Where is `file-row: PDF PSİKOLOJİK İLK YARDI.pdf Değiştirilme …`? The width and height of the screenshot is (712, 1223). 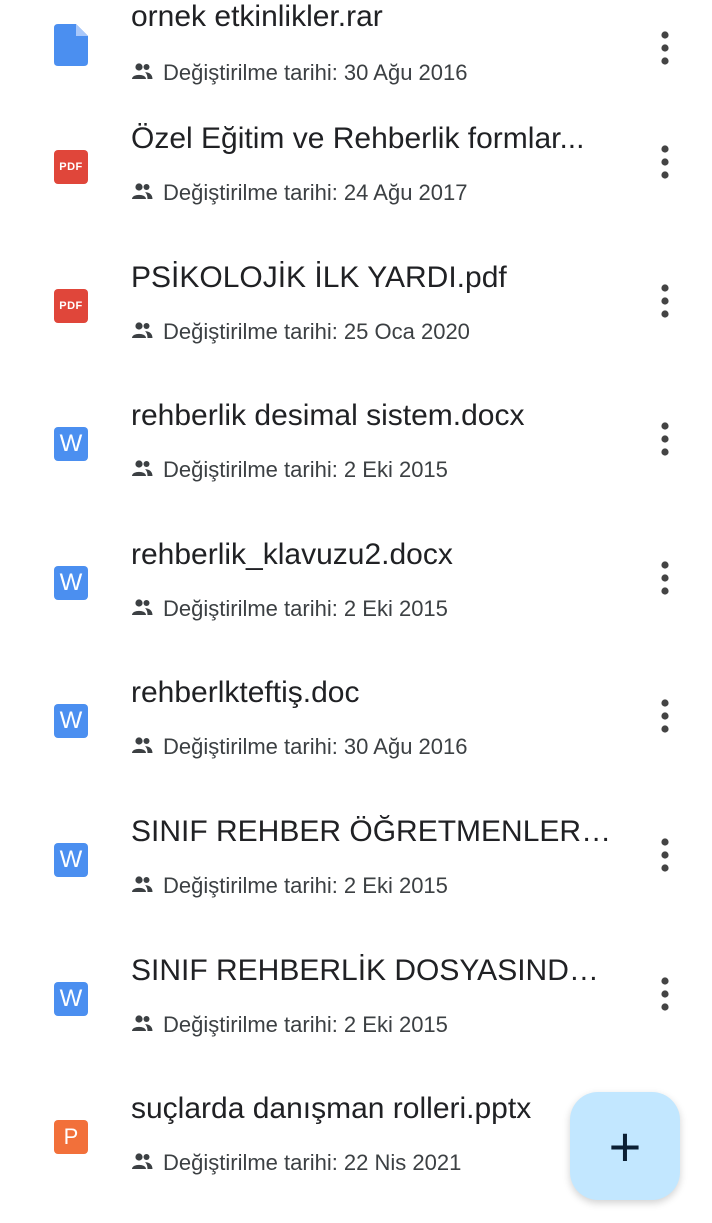 file-row: PDF PSİKOLOJİK İLK YARDI.pdf Değiştirilme … is located at coordinates (356, 322).